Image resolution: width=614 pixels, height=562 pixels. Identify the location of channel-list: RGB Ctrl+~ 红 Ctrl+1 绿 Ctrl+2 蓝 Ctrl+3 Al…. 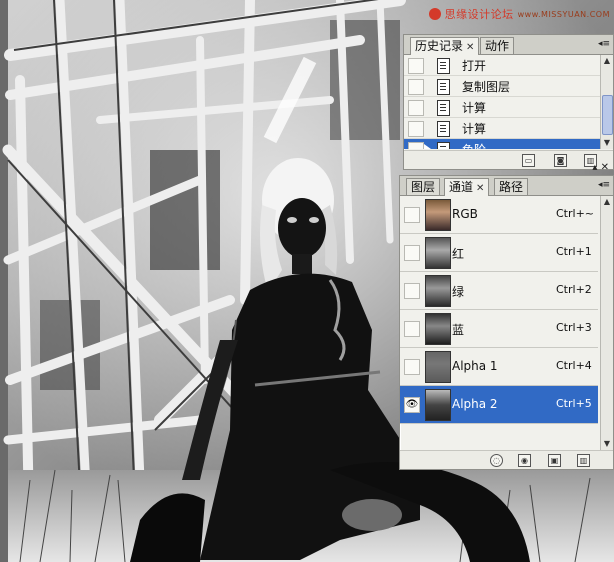
(499, 319).